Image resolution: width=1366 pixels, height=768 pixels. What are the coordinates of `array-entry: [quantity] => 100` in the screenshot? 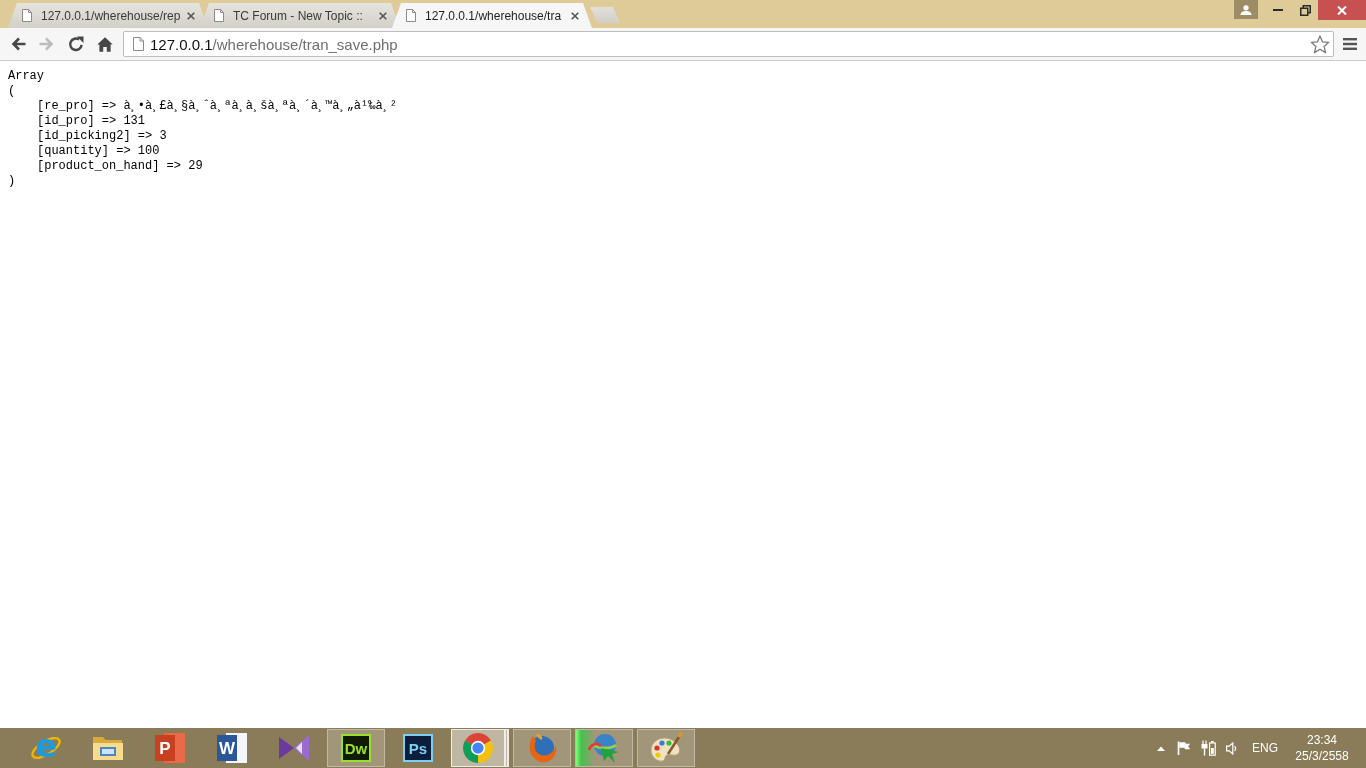 It's located at (98, 151).